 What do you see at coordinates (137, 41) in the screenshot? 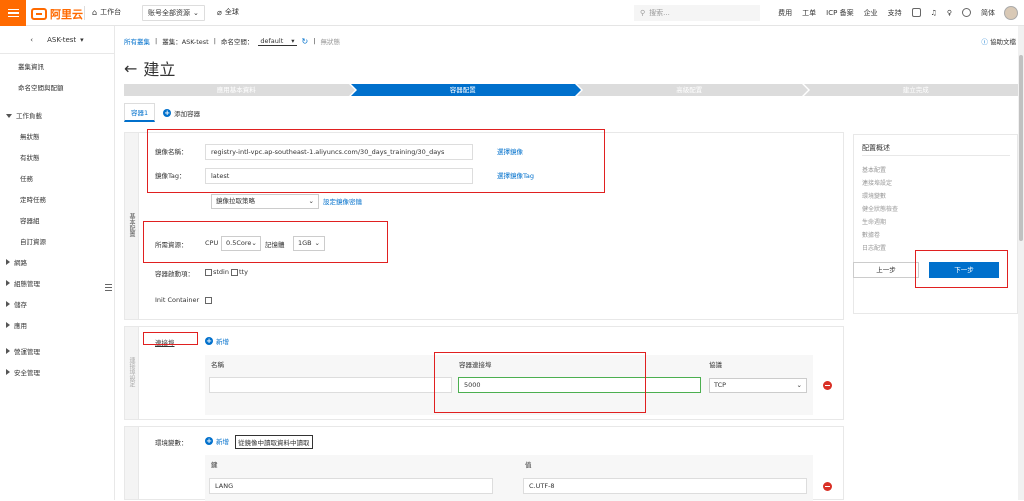
I see `breadcrumb-all-clusters: 所有叢集` at bounding box center [137, 41].